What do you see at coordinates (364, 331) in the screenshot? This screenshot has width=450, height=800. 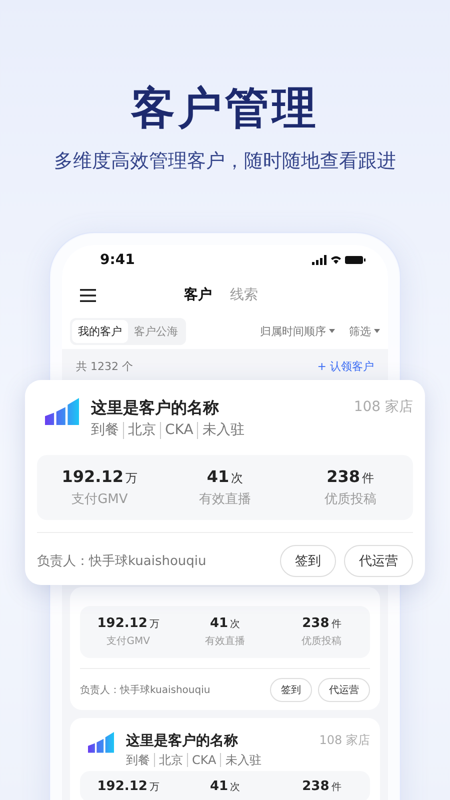 I see `dropdown-button: 筛选` at bounding box center [364, 331].